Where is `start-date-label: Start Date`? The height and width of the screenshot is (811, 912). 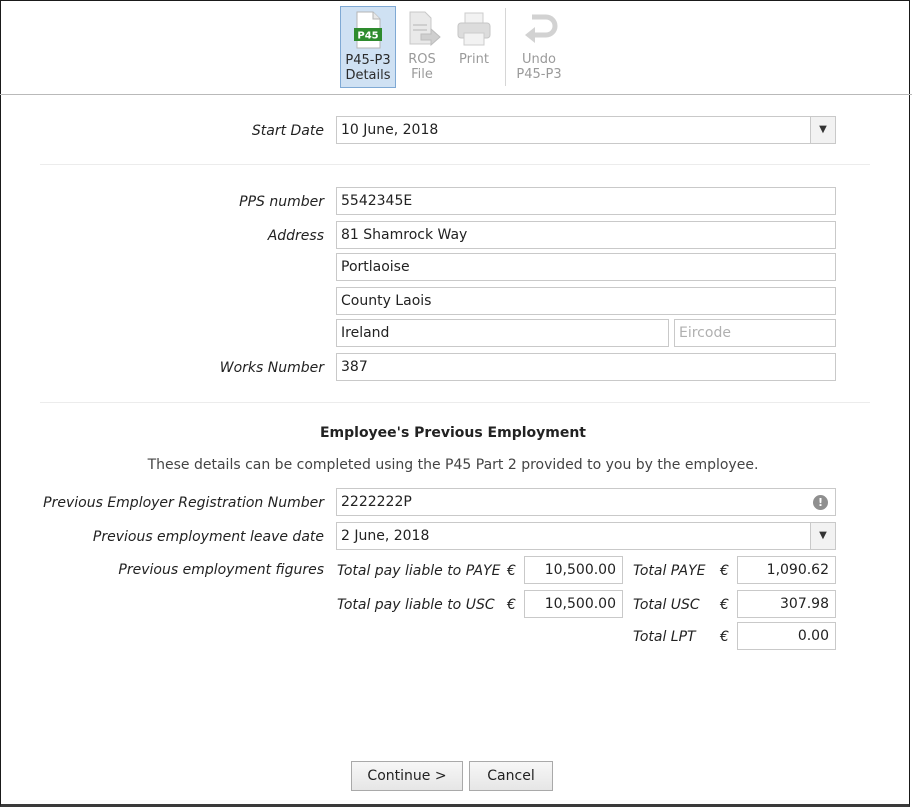
start-date-label: Start Date is located at coordinates (287, 131).